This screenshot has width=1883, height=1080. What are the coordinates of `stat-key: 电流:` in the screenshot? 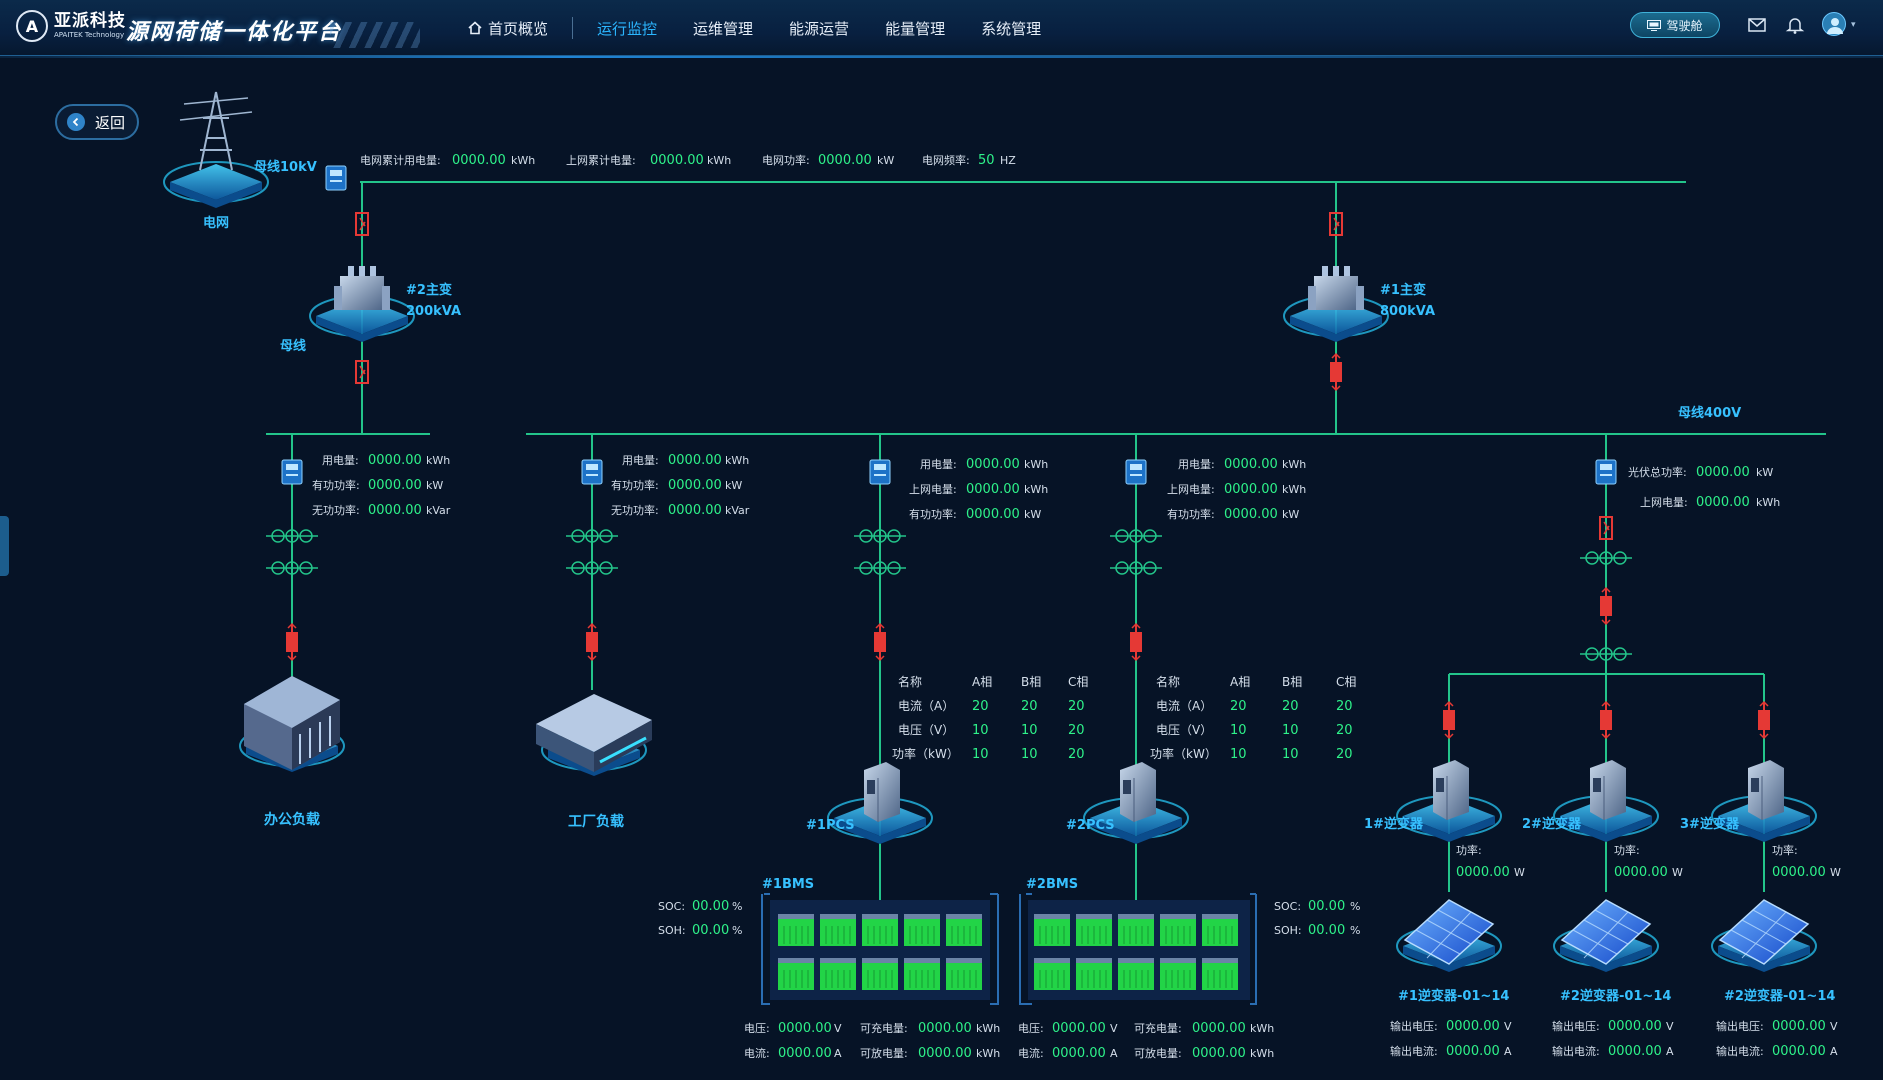 It's located at (1031, 1053).